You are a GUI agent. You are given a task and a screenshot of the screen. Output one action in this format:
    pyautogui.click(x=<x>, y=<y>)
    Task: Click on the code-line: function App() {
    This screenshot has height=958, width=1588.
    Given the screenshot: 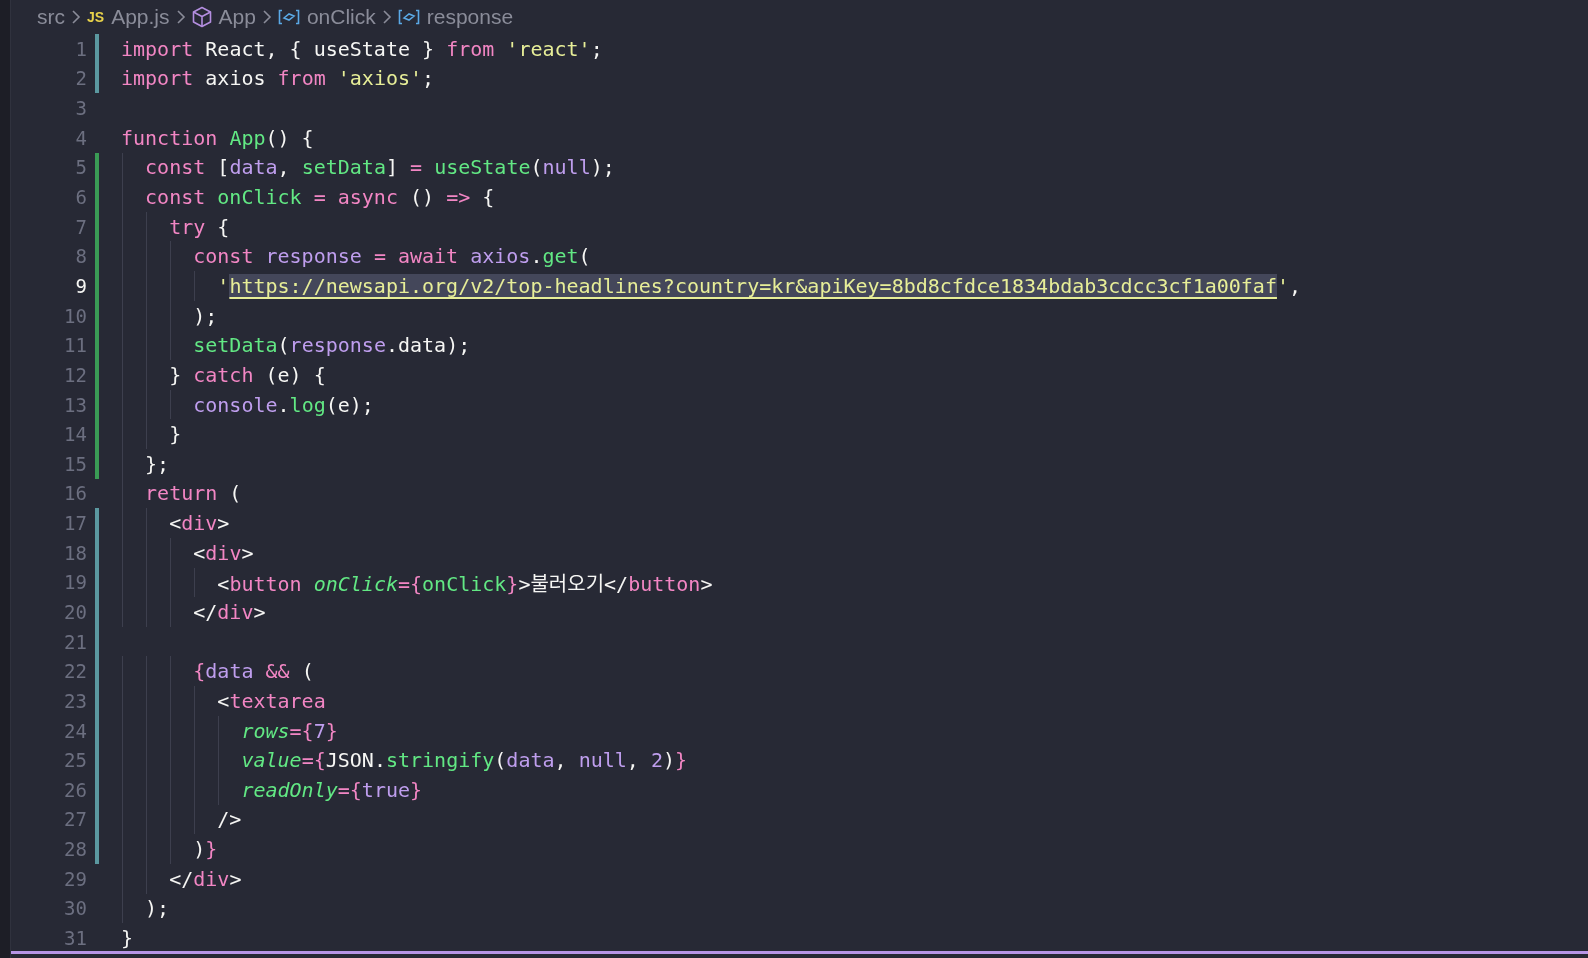 What is the action you would take?
    pyautogui.click(x=217, y=137)
    